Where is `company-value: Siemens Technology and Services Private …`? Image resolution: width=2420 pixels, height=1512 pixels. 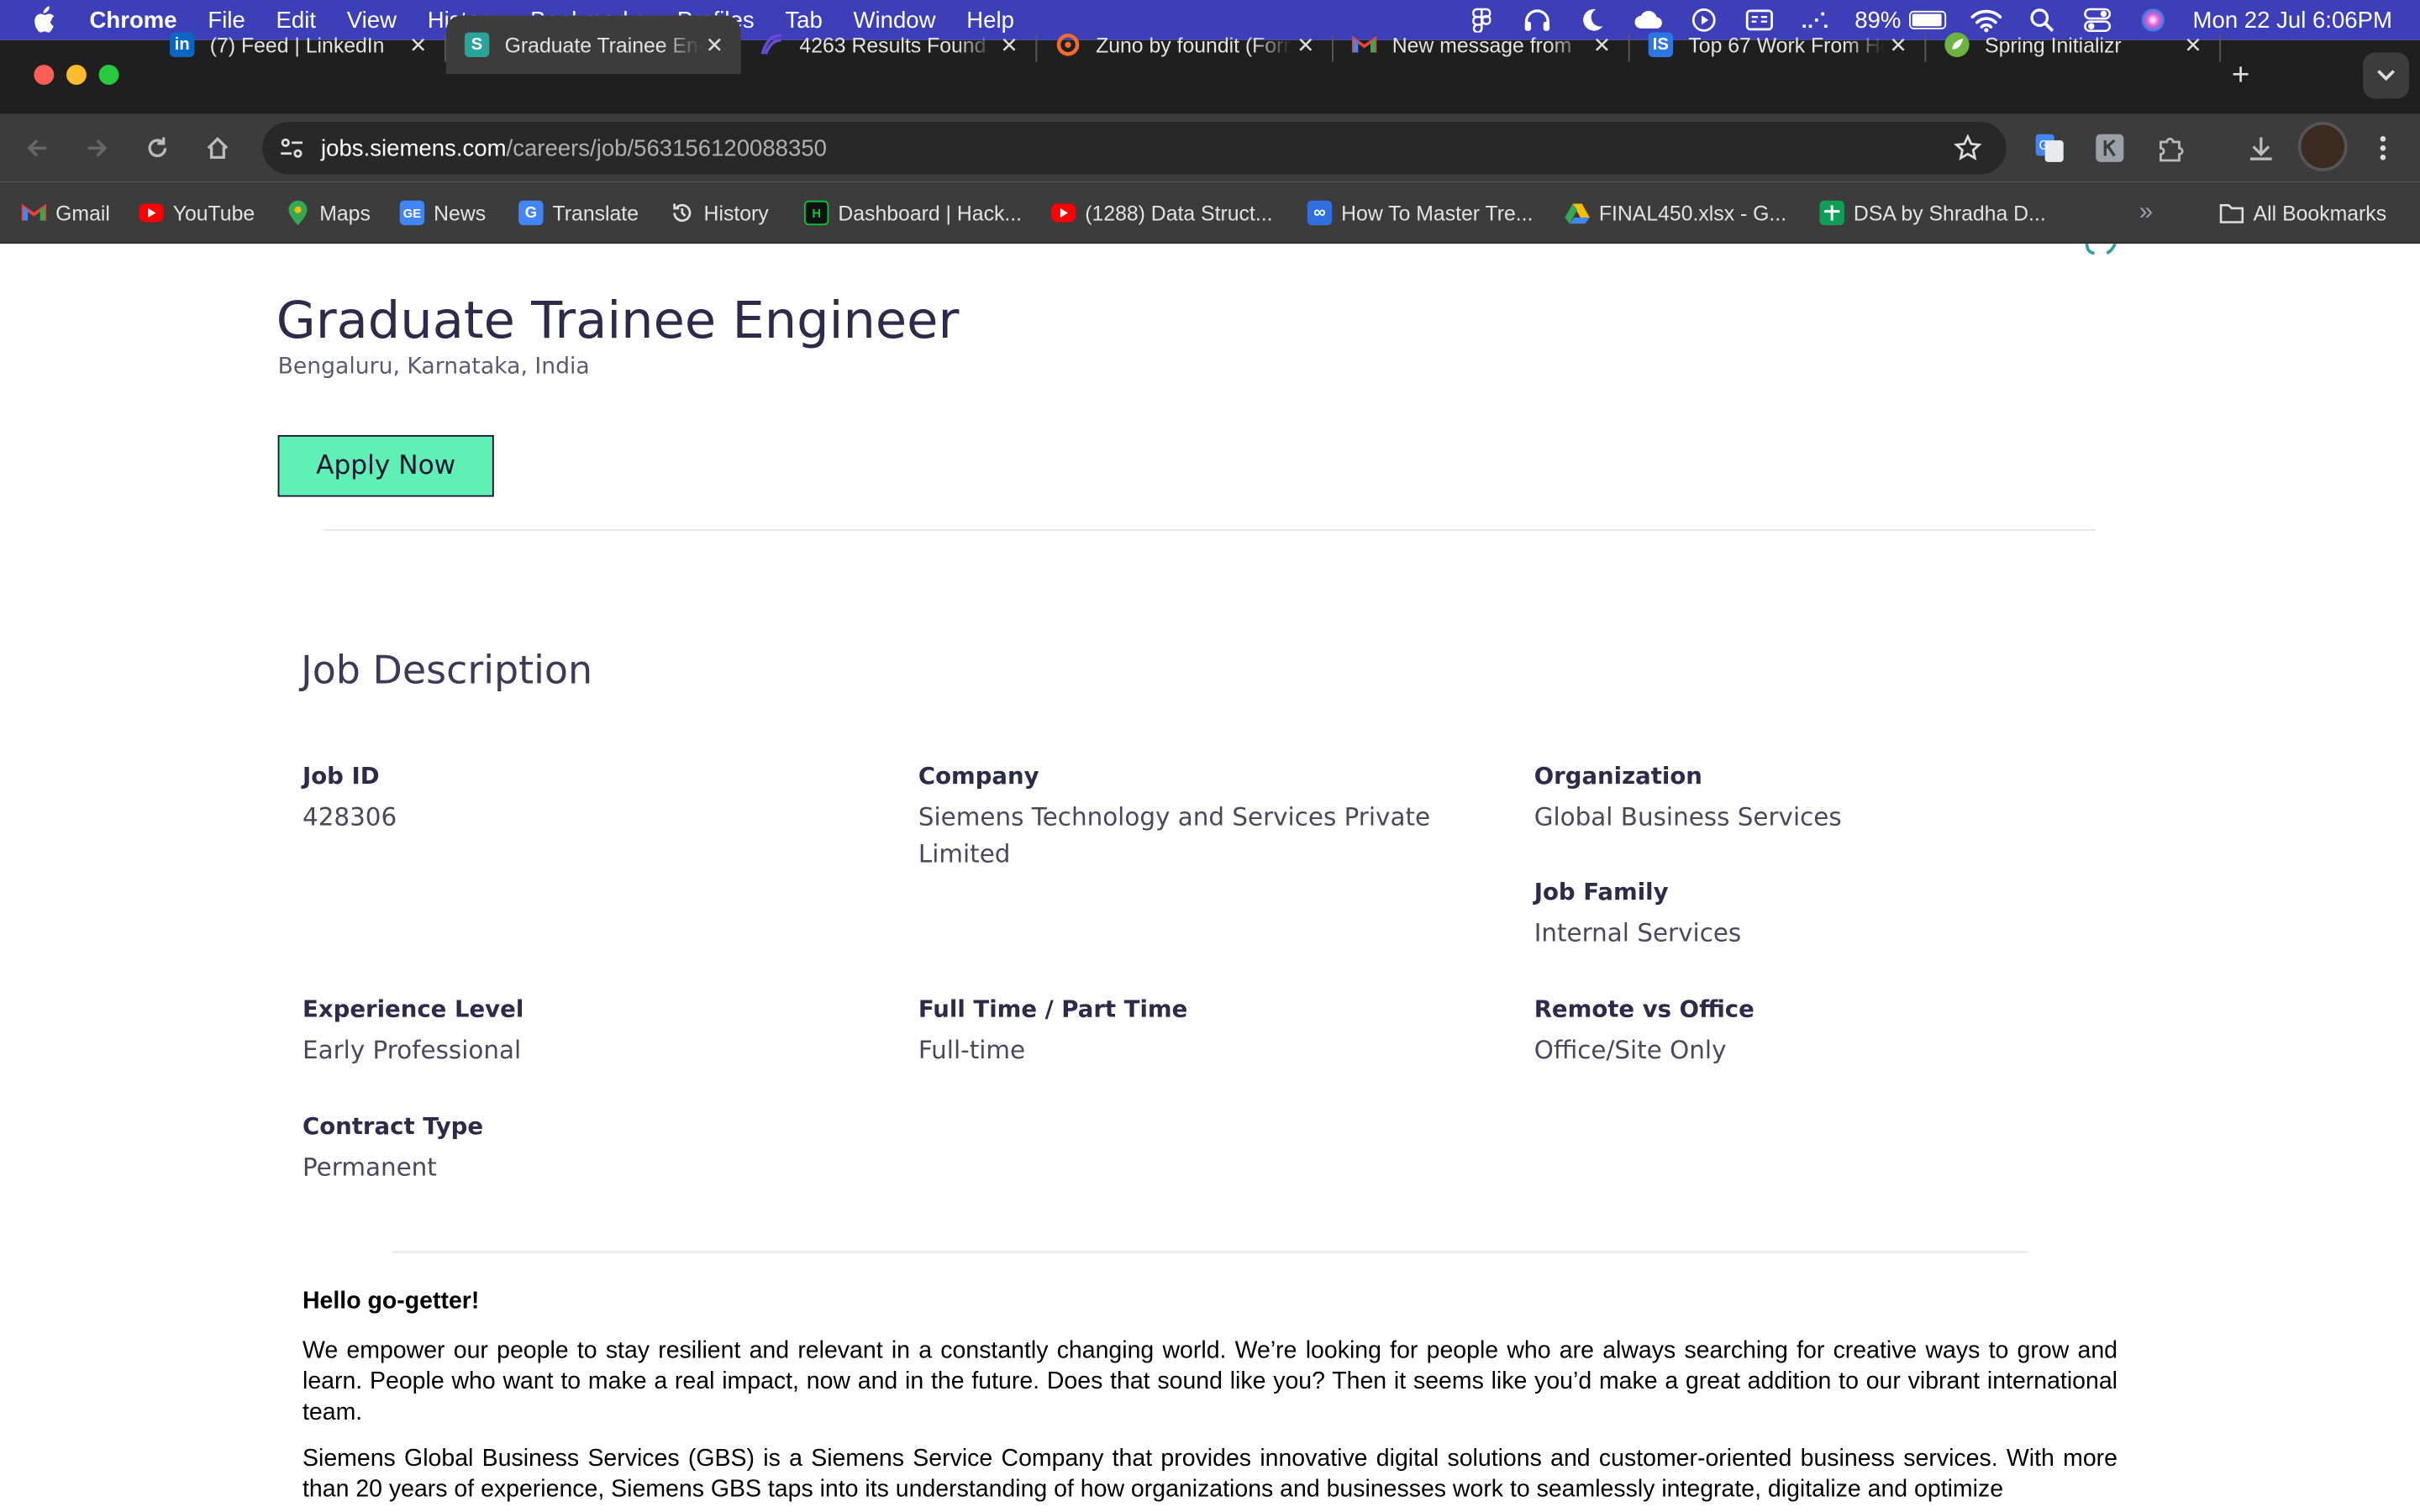 company-value: Siemens Technology and Services Private … is located at coordinates (1174, 835).